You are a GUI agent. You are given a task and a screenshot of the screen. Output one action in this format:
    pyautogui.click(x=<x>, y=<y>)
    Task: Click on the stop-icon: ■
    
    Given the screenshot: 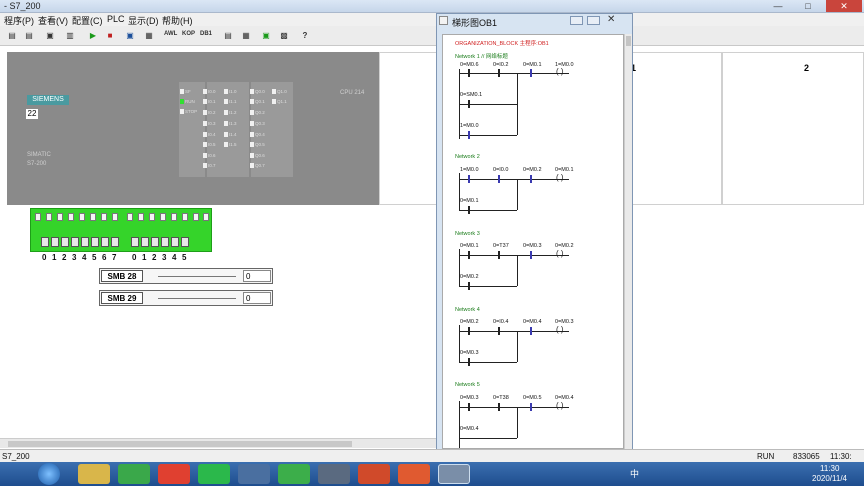 What is the action you would take?
    pyautogui.click(x=110, y=36)
    